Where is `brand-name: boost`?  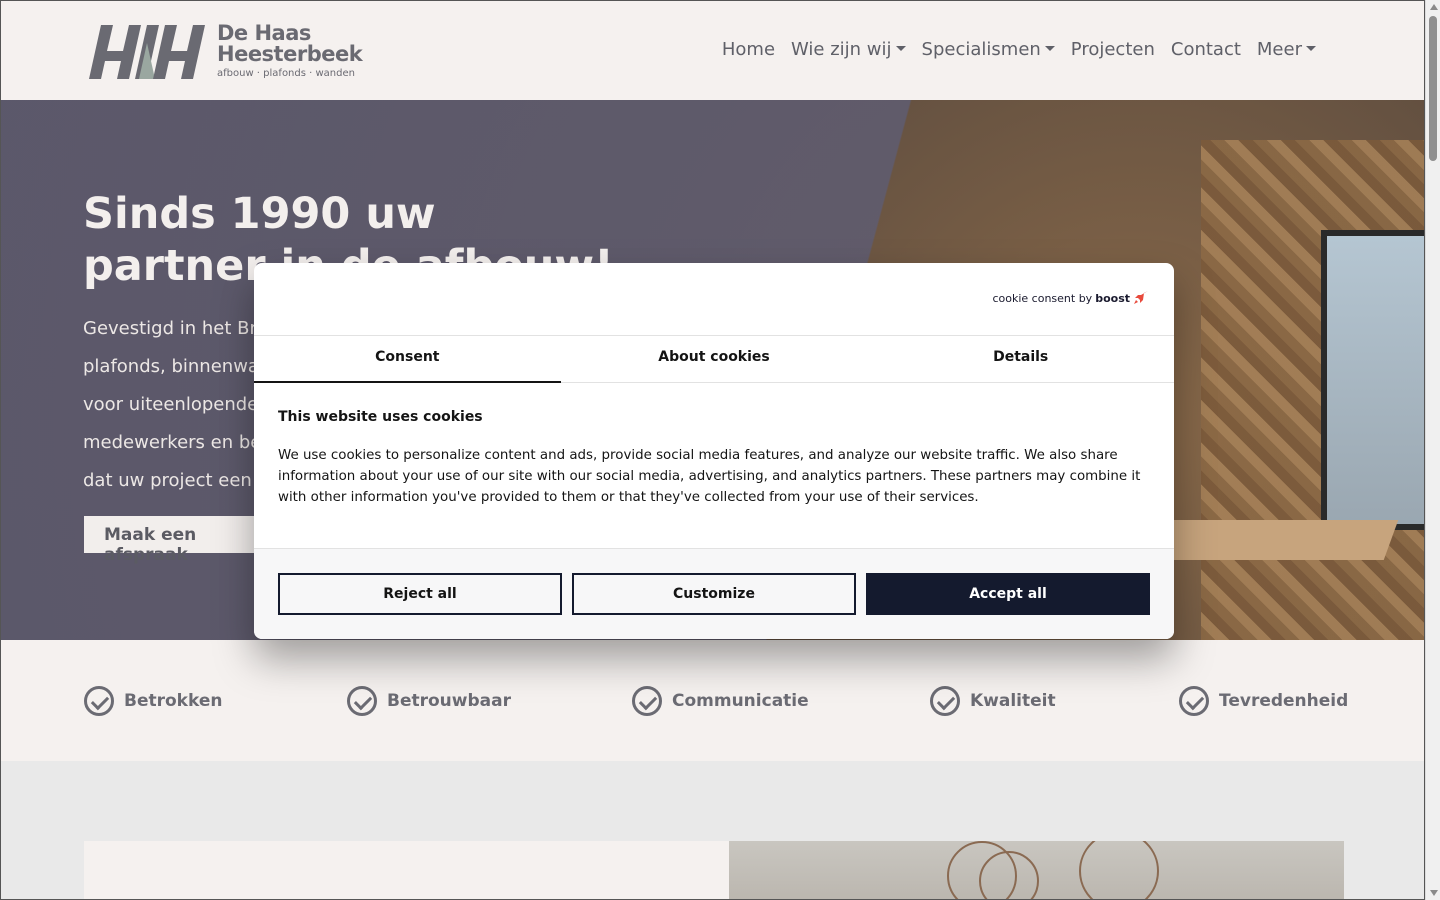
brand-name: boost is located at coordinates (1112, 298).